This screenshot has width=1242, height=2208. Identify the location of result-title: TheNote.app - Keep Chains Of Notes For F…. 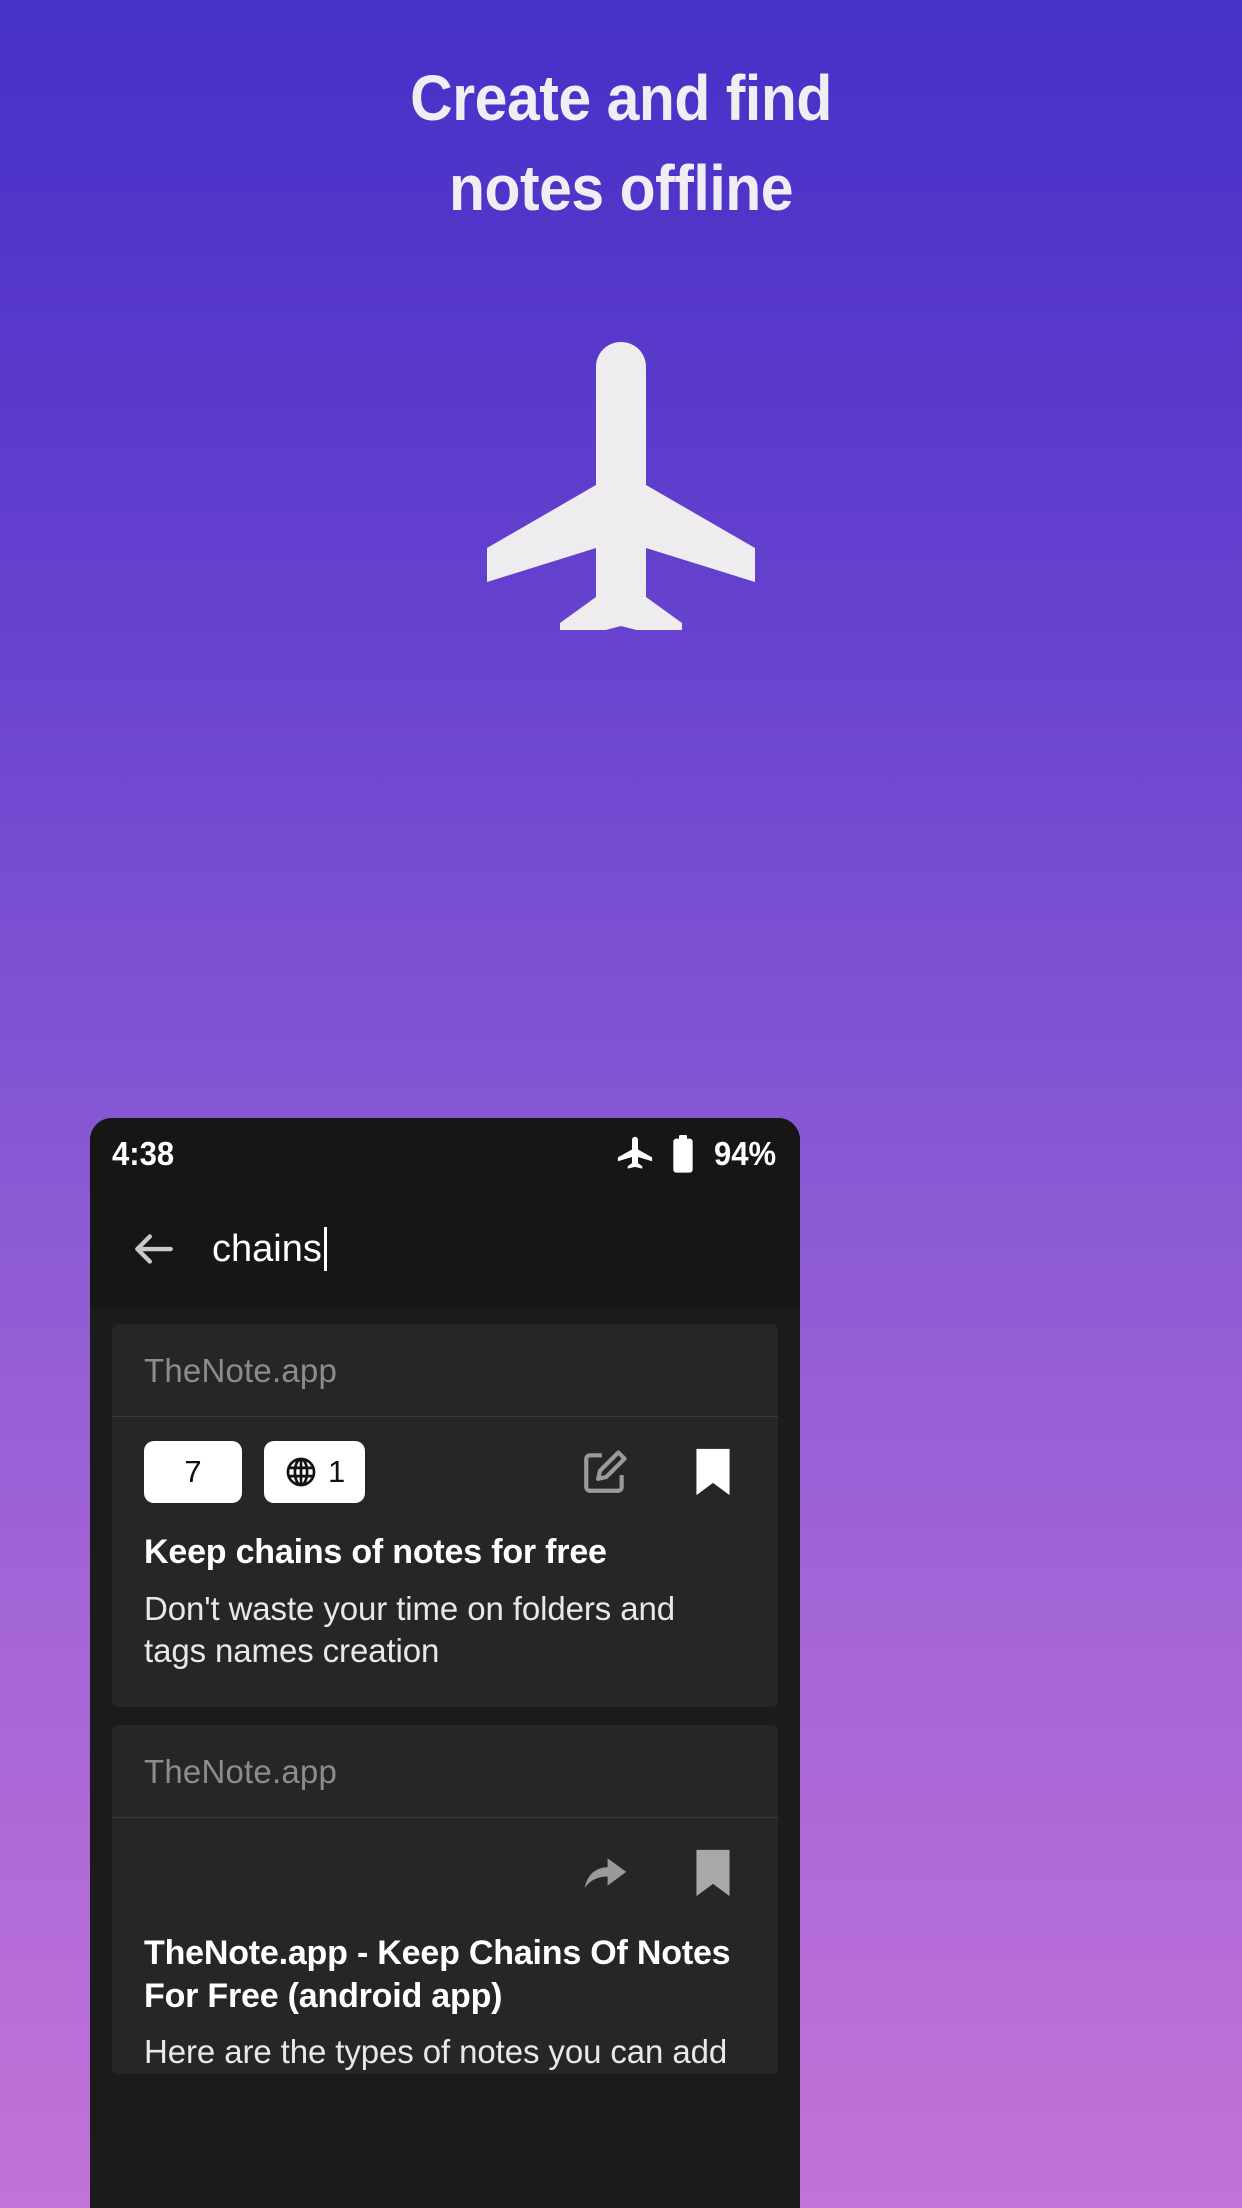
(445, 1964).